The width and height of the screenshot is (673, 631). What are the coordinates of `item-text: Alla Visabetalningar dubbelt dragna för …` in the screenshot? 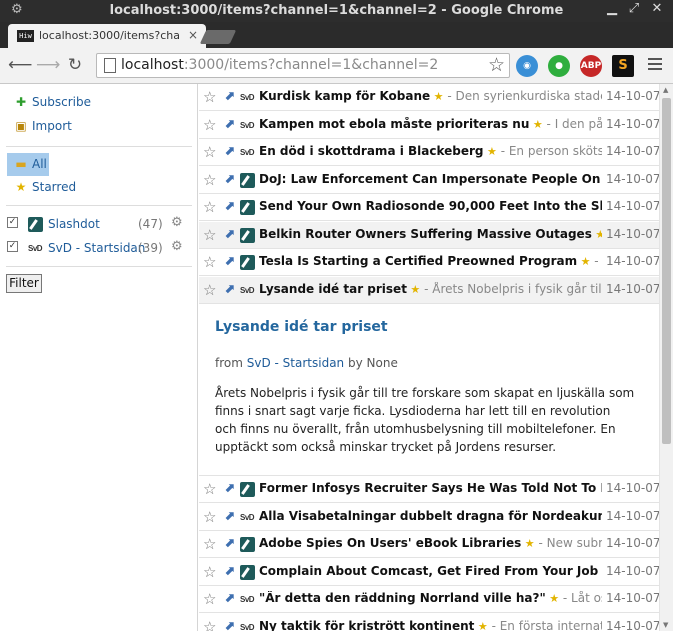 It's located at (430, 516).